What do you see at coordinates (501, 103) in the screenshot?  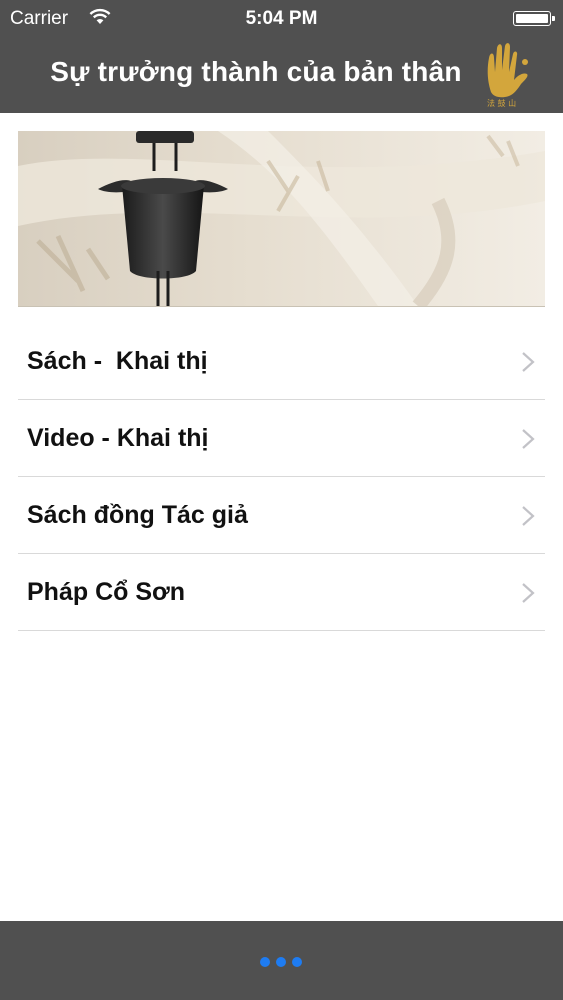 I see `svg-text: 法 鼓 山` at bounding box center [501, 103].